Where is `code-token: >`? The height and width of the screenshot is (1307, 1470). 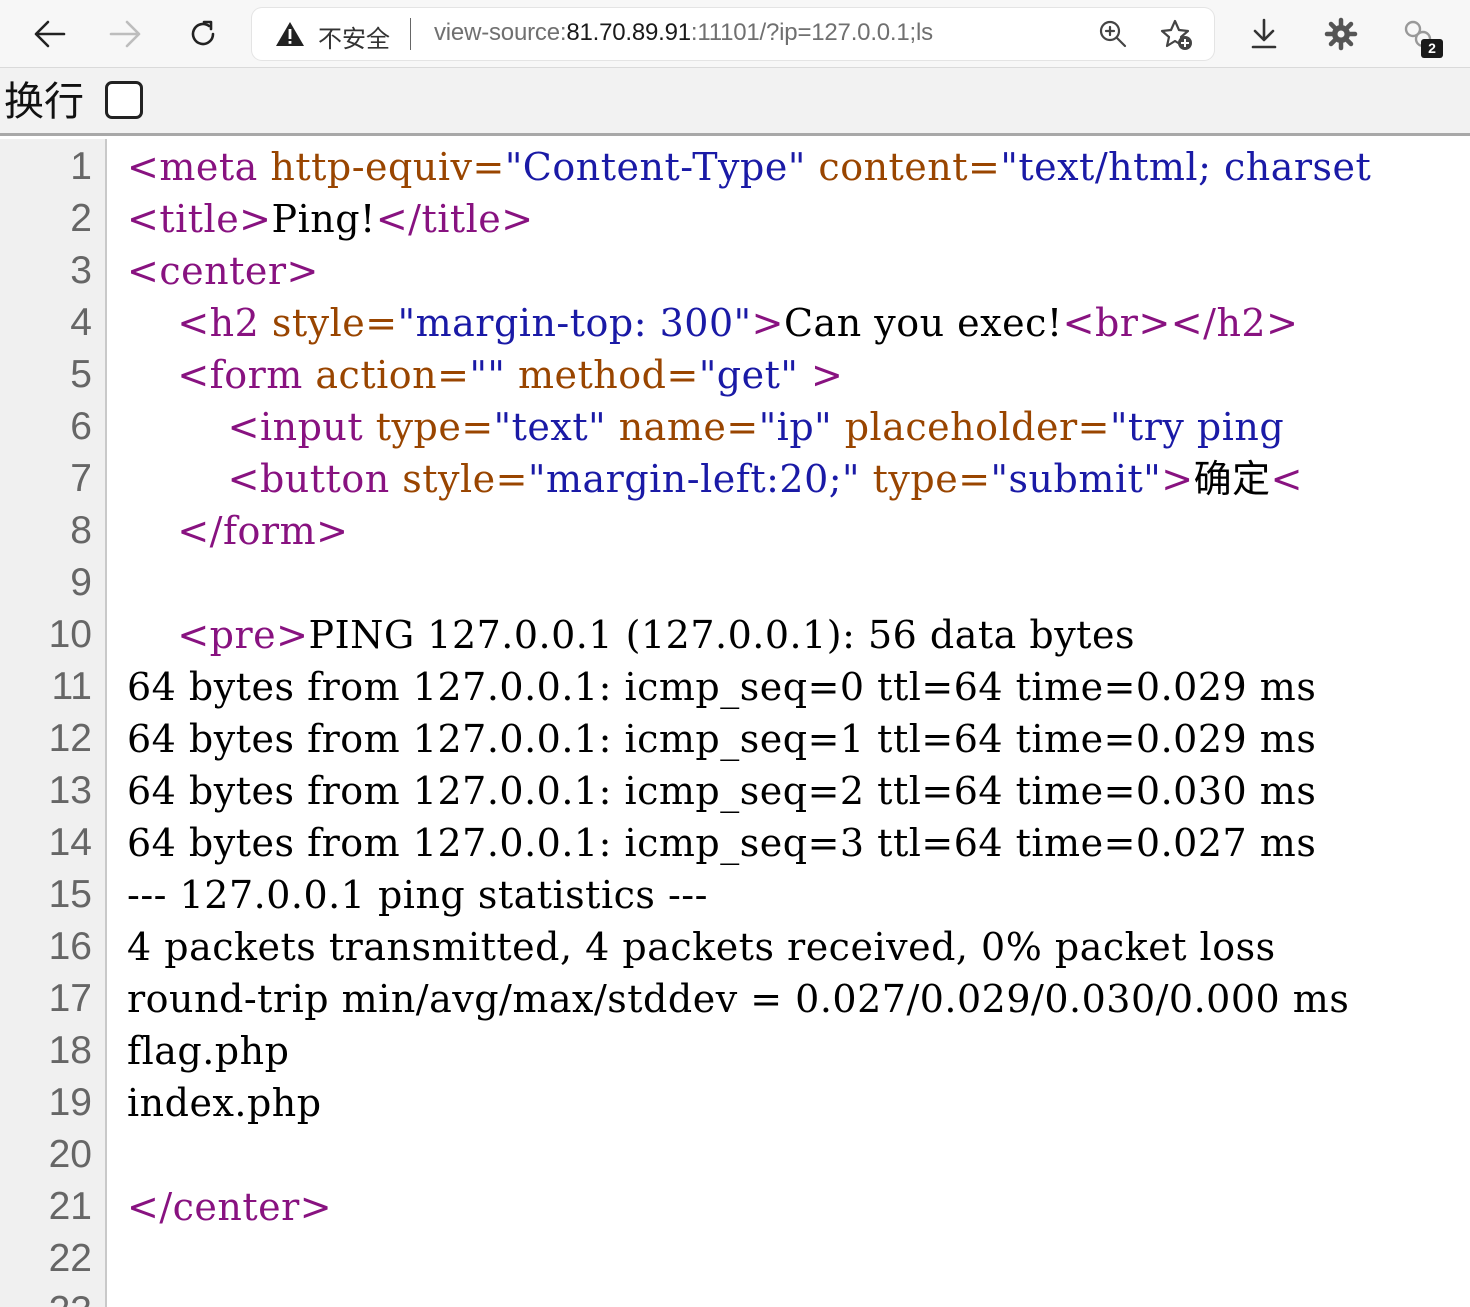 code-token: > is located at coordinates (767, 323).